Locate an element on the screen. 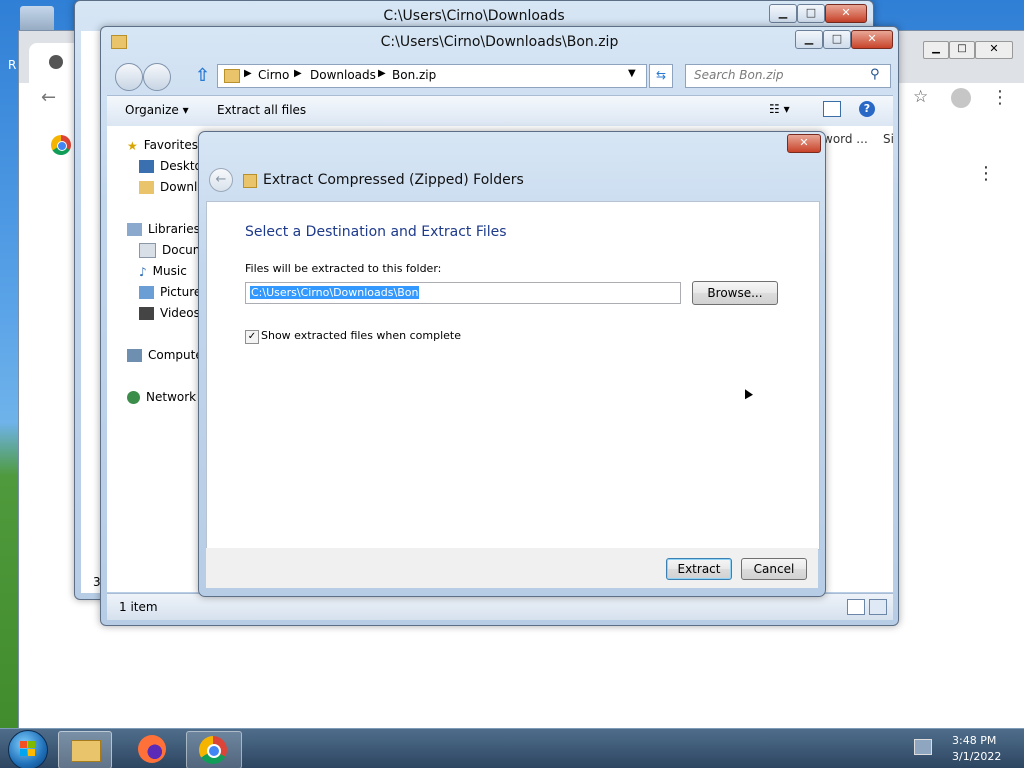 The height and width of the screenshot is (768, 1024). organize-button: Organize ▾ is located at coordinates (157, 110).